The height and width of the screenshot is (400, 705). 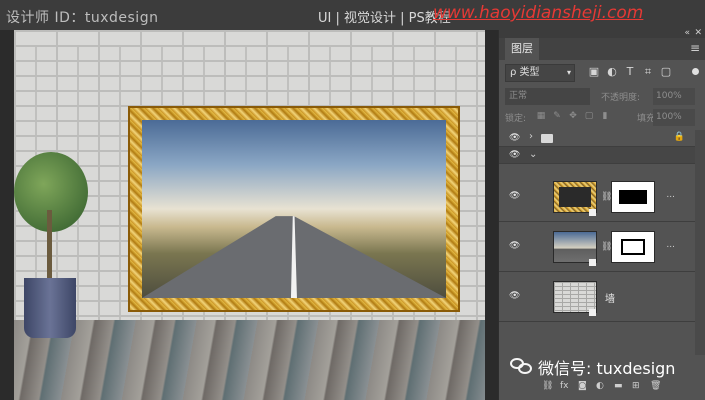 What do you see at coordinates (602, 33) in the screenshot?
I see `panel-header-strip: « ✕` at bounding box center [602, 33].